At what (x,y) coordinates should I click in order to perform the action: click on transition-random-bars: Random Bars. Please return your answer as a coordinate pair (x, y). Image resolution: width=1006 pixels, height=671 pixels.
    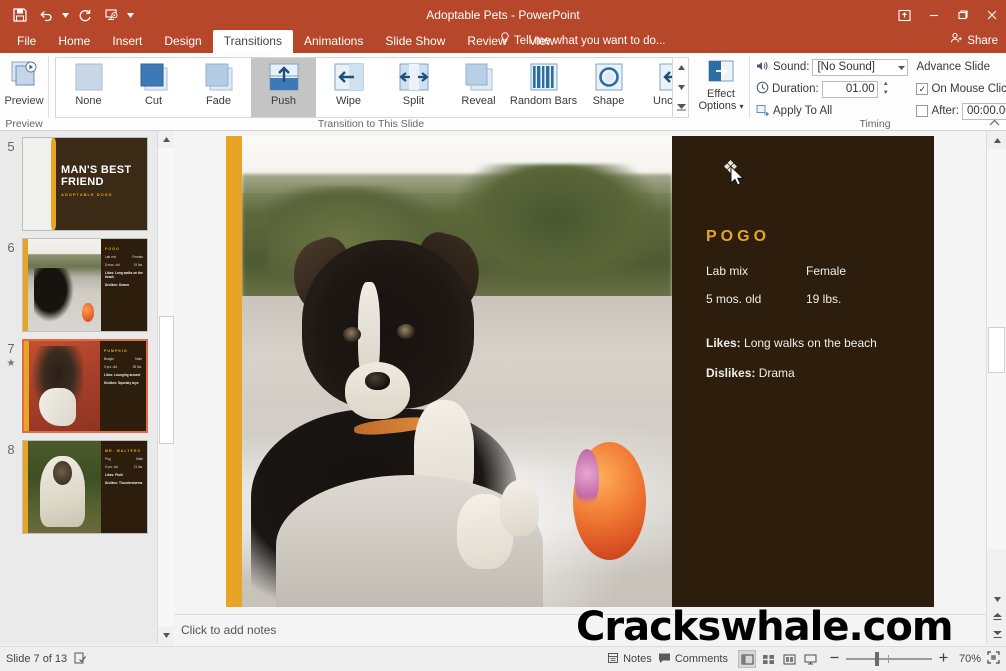
    Looking at the image, I should click on (543, 87).